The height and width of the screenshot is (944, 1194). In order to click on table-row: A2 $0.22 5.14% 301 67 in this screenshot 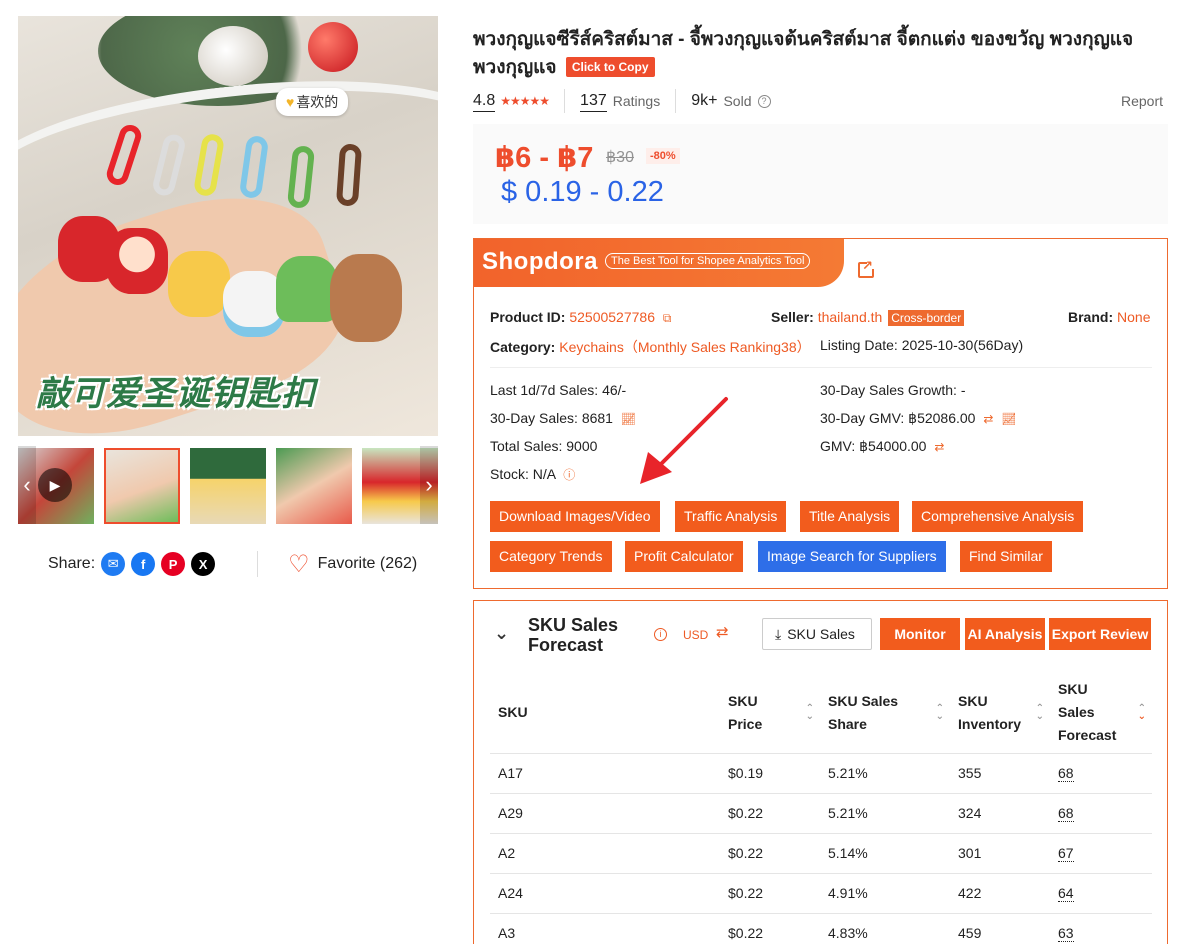, I will do `click(821, 853)`.